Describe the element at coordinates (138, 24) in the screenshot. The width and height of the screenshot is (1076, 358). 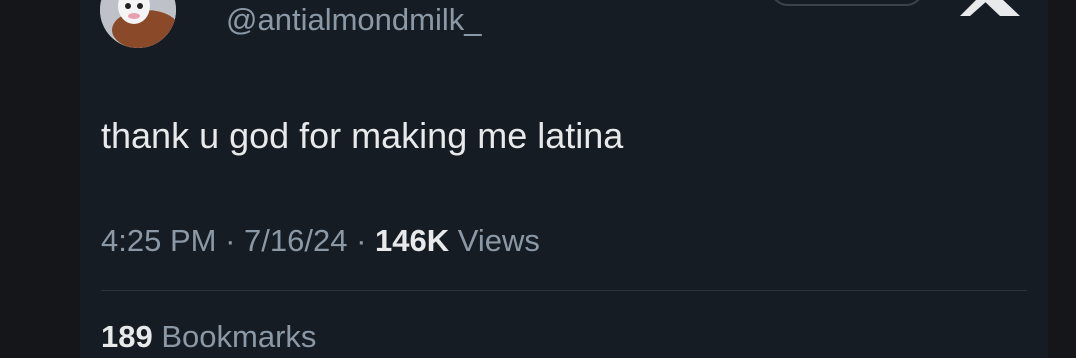
I see `avatar` at that location.